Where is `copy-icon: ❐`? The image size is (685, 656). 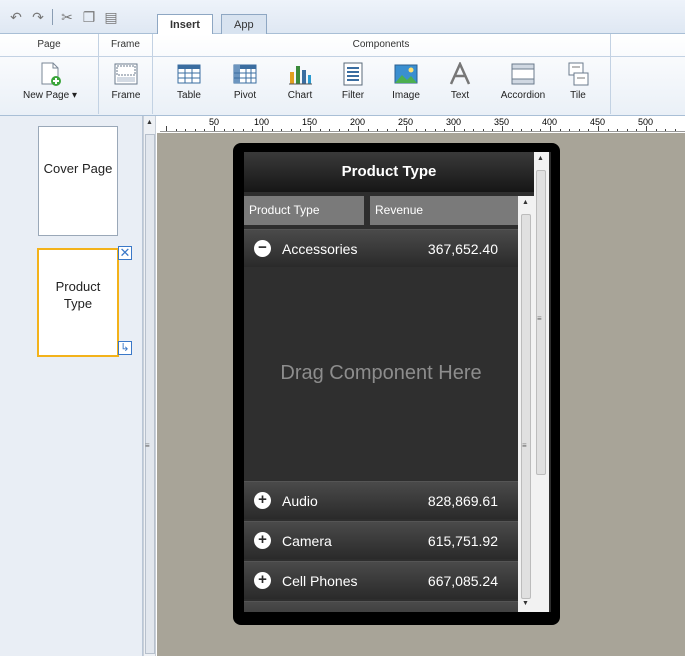
copy-icon: ❐ is located at coordinates (89, 17).